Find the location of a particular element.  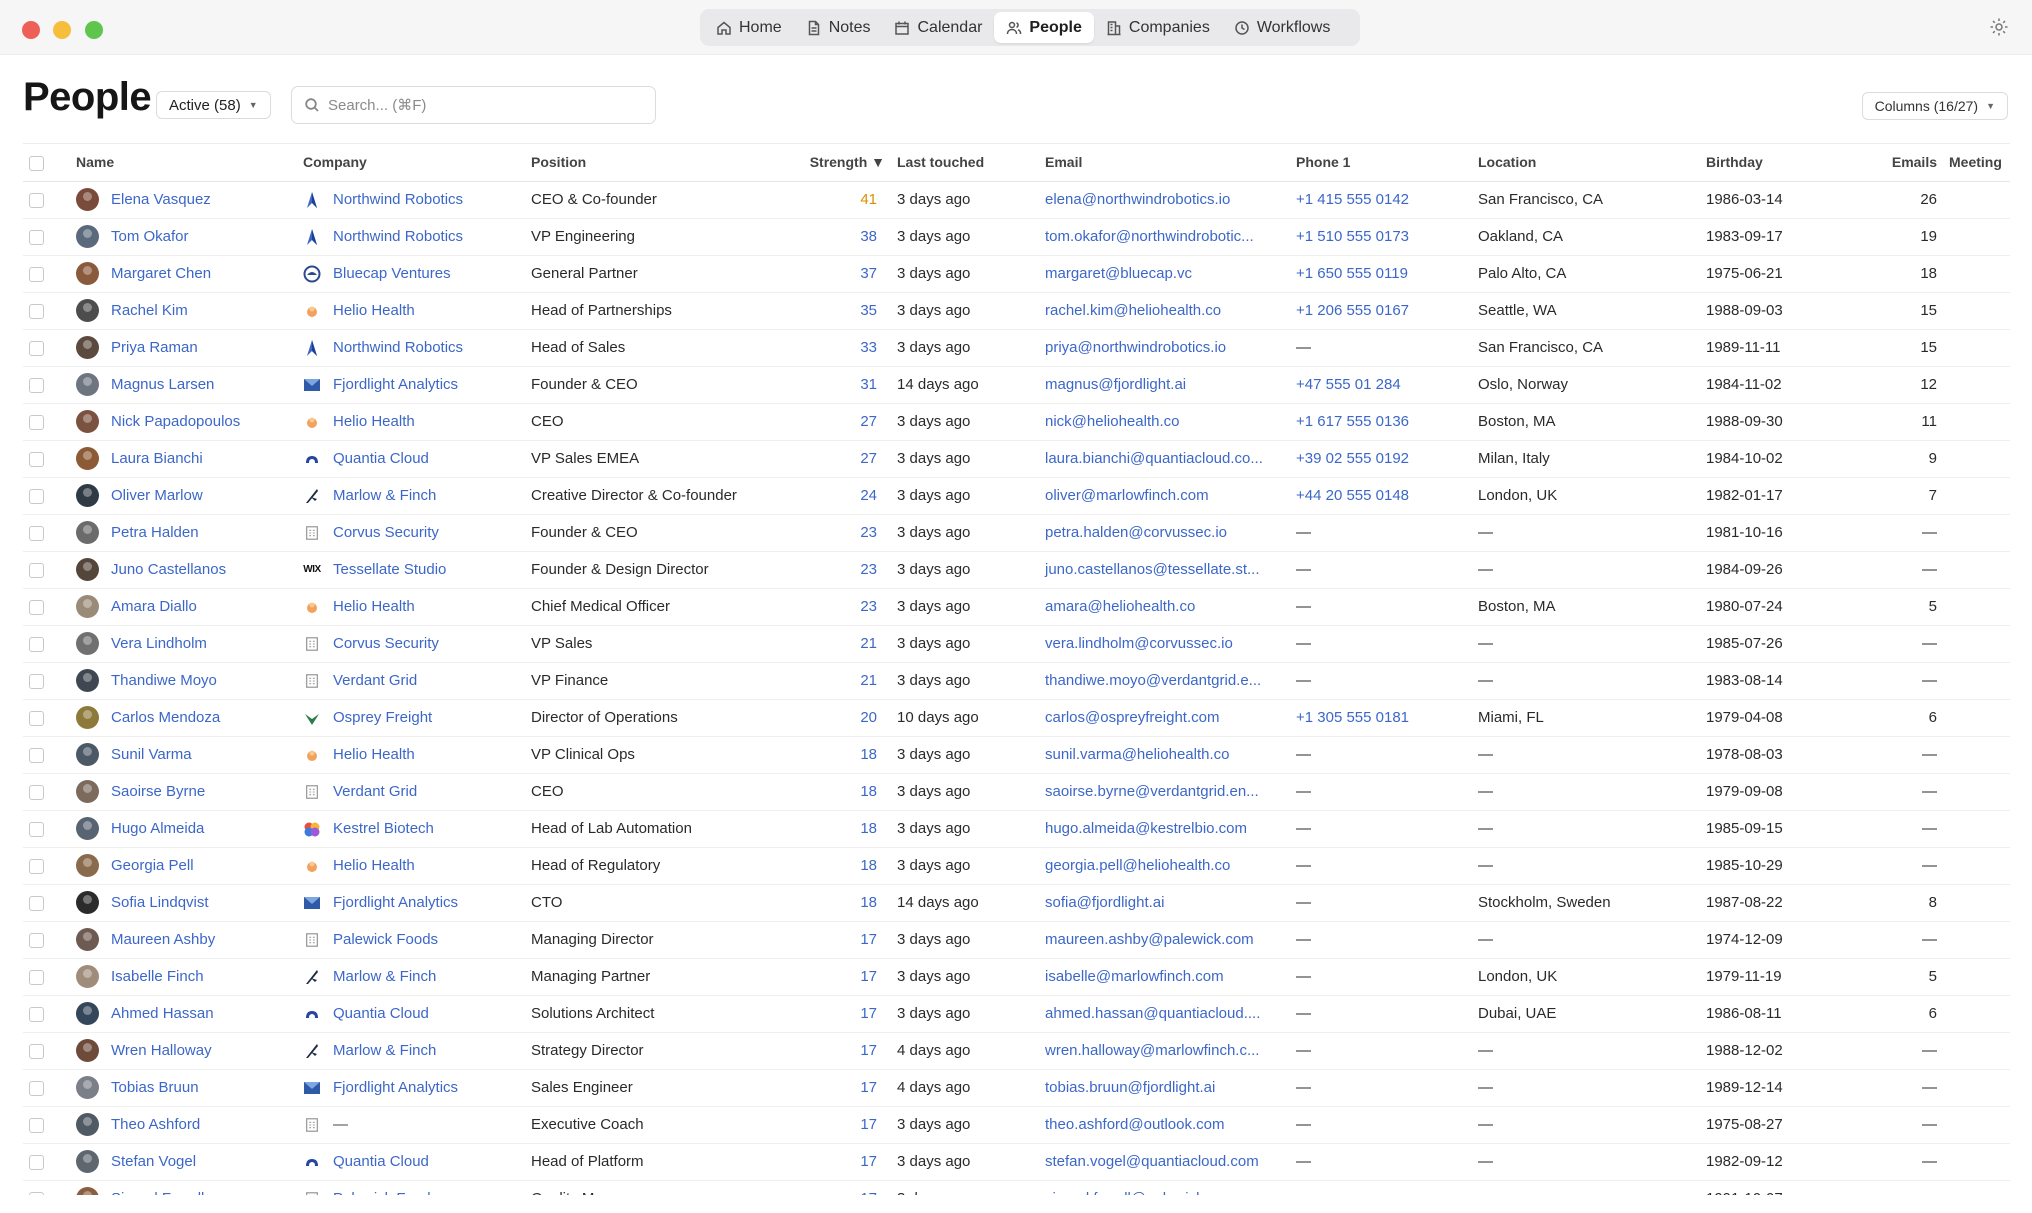

person-name-link: Juno Castellanos is located at coordinates (168, 569).